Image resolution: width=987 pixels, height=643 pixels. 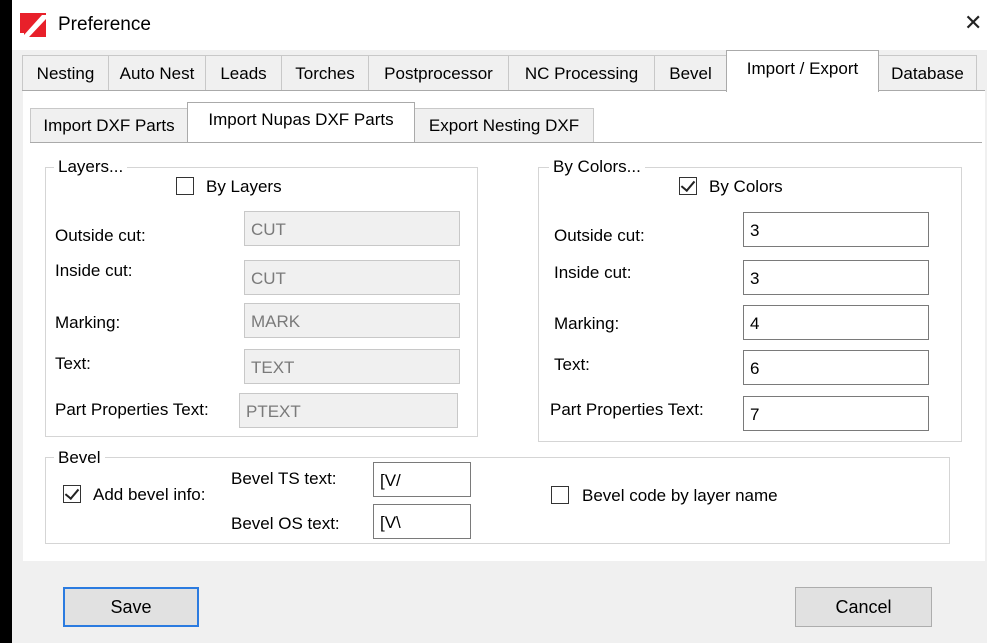 I want to click on subtab-export-nesting-dxf: Export Nesting DXF, so click(x=504, y=125).